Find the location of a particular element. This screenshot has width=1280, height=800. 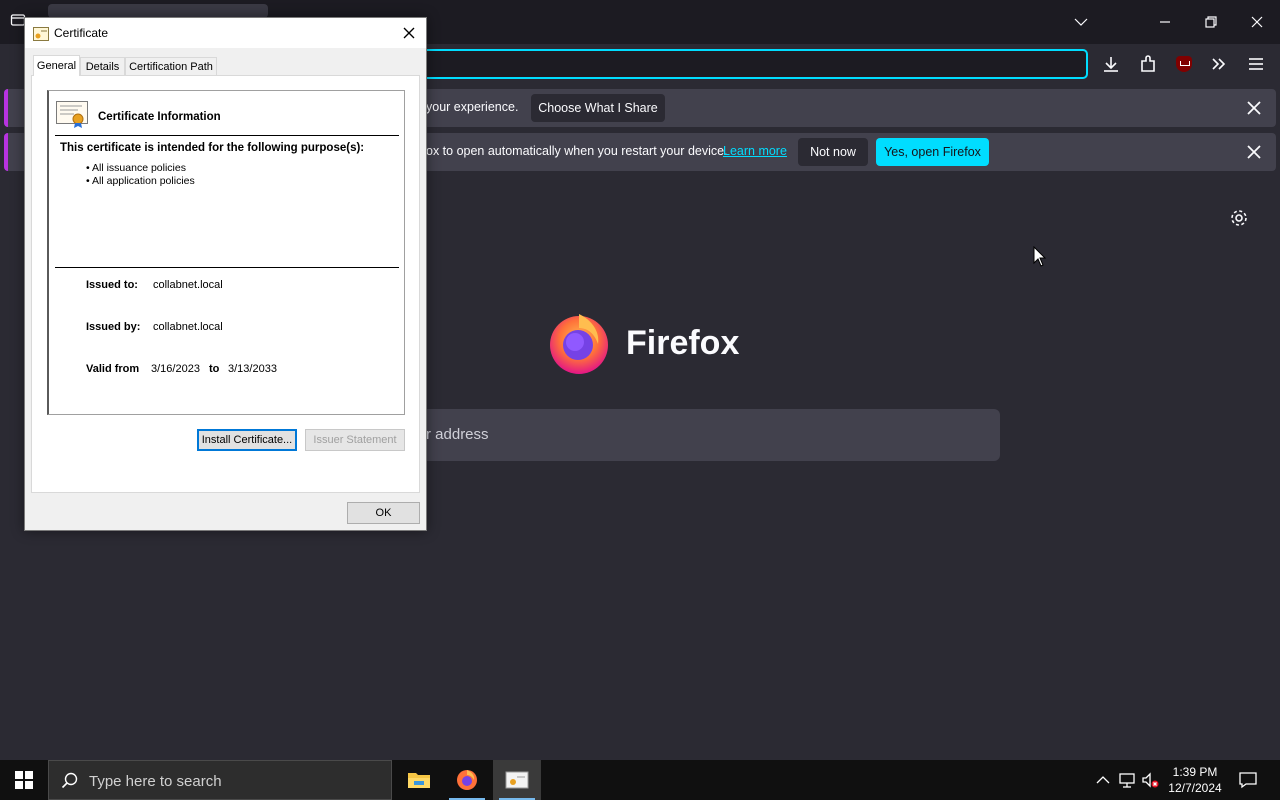

minimize-button is located at coordinates (1165, 22).